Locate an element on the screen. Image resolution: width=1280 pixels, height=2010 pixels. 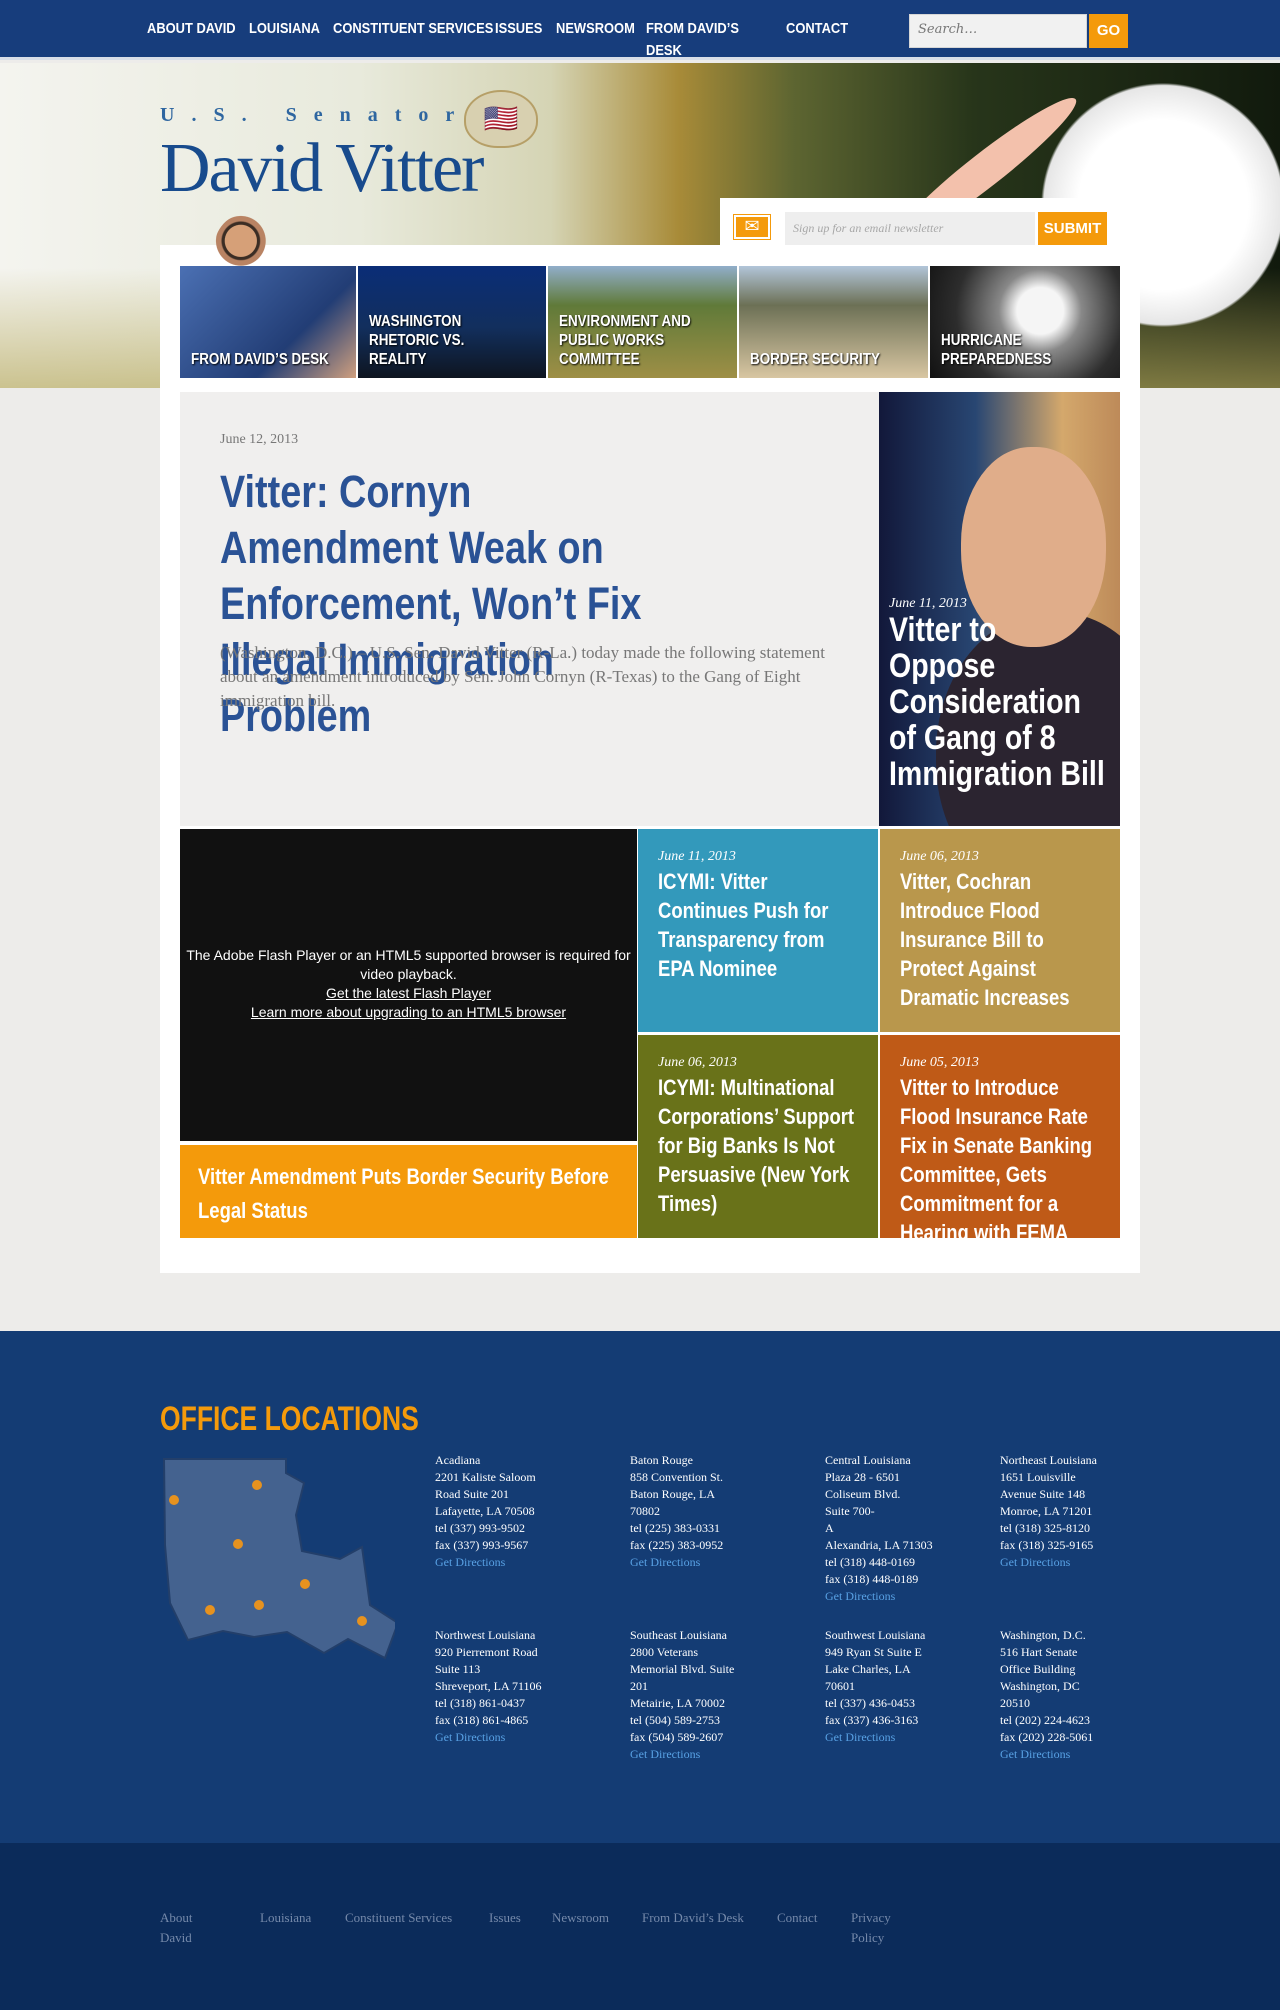
thumb-label: Border Security is located at coordinates (815, 359).